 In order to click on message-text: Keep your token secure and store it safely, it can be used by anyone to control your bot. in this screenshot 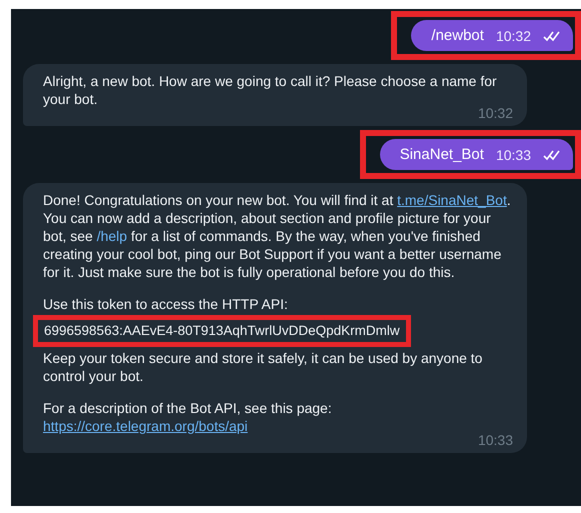, I will do `click(263, 367)`.